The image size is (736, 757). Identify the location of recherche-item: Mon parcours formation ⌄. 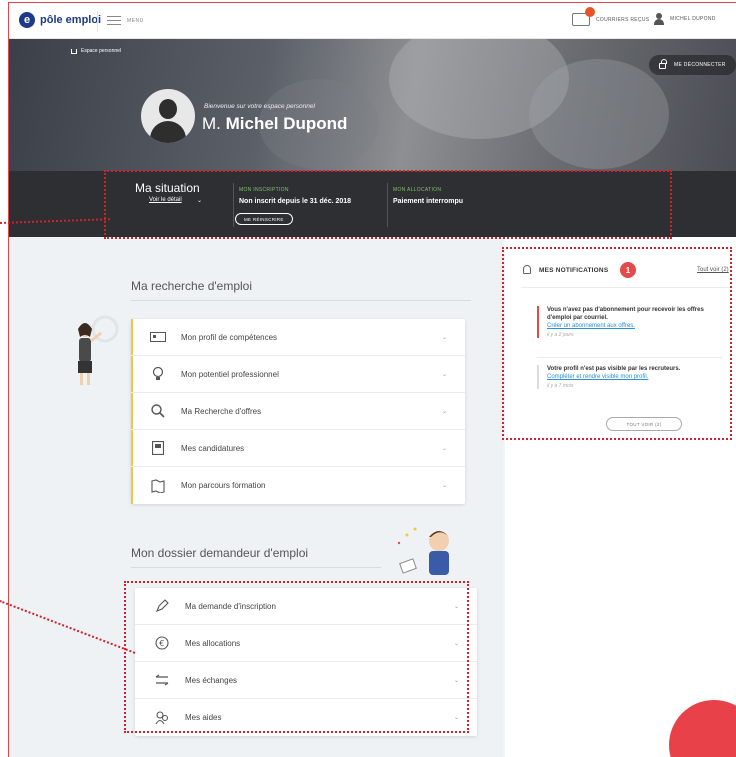
(298, 485).